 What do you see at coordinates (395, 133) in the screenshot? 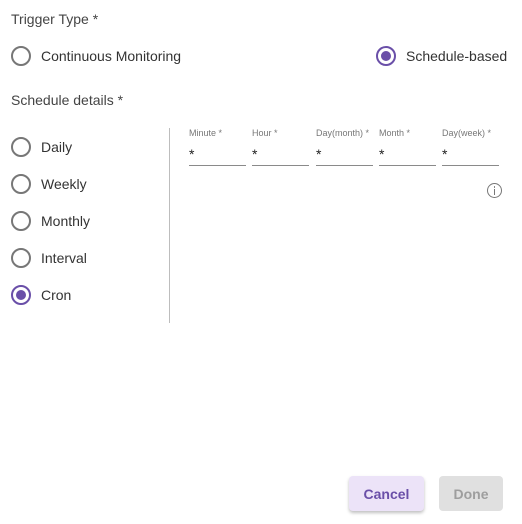
I see `cron-field-label: Month *` at bounding box center [395, 133].